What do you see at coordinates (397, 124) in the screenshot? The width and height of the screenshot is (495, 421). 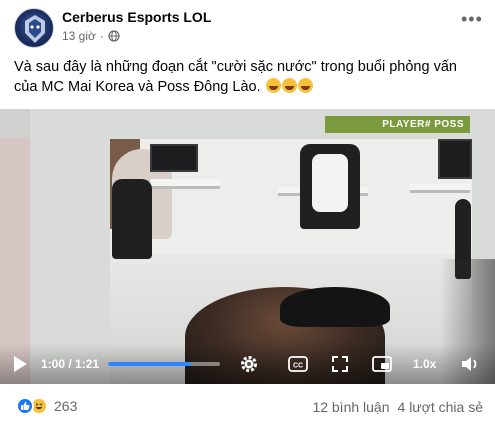 I see `player-tag-overlay: PLAYER# POSS` at bounding box center [397, 124].